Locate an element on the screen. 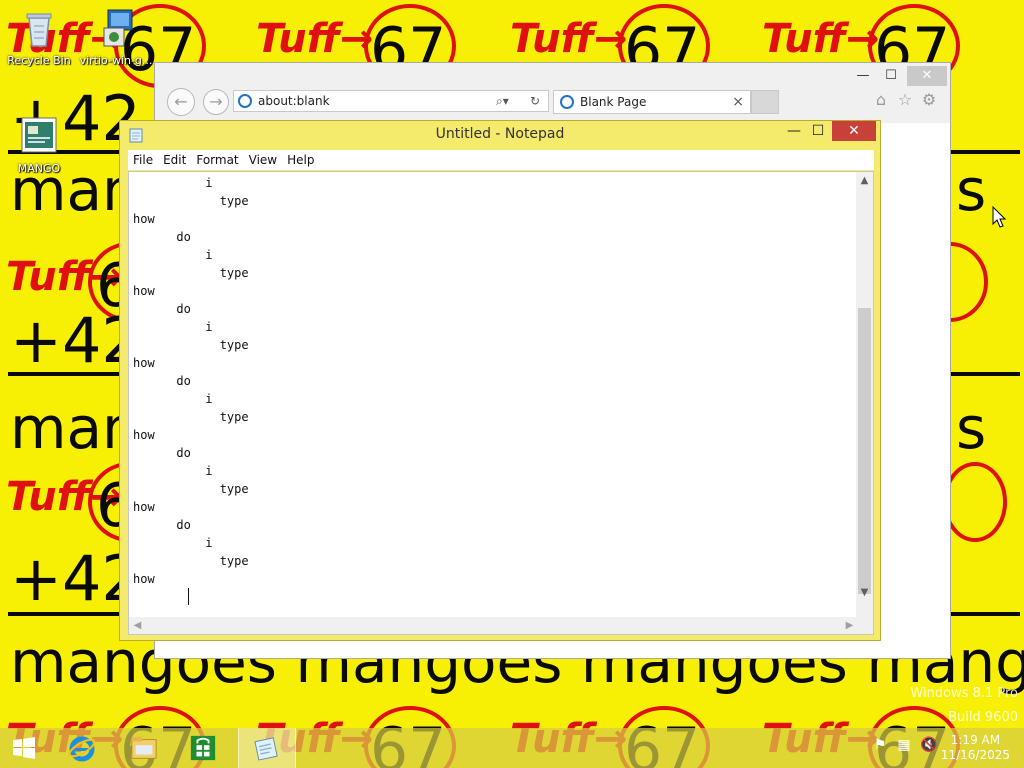 The height and width of the screenshot is (768, 1024). clock-date: 11/16/2025 is located at coordinates (975, 755).